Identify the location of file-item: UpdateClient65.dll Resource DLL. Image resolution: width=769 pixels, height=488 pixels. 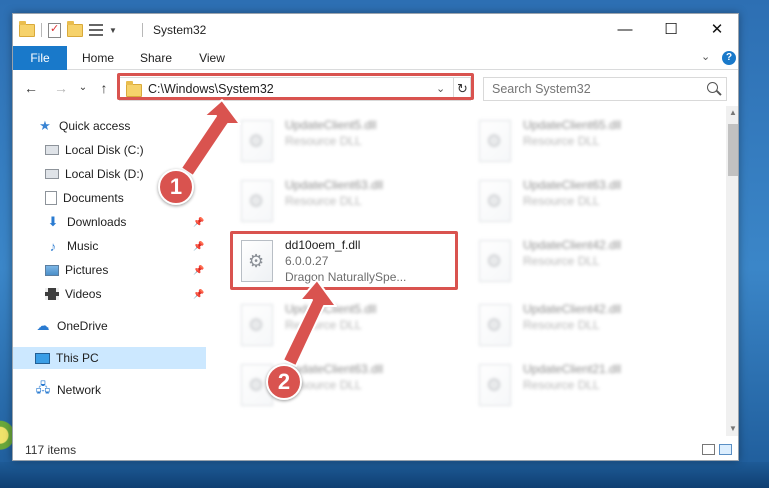
(588, 144).